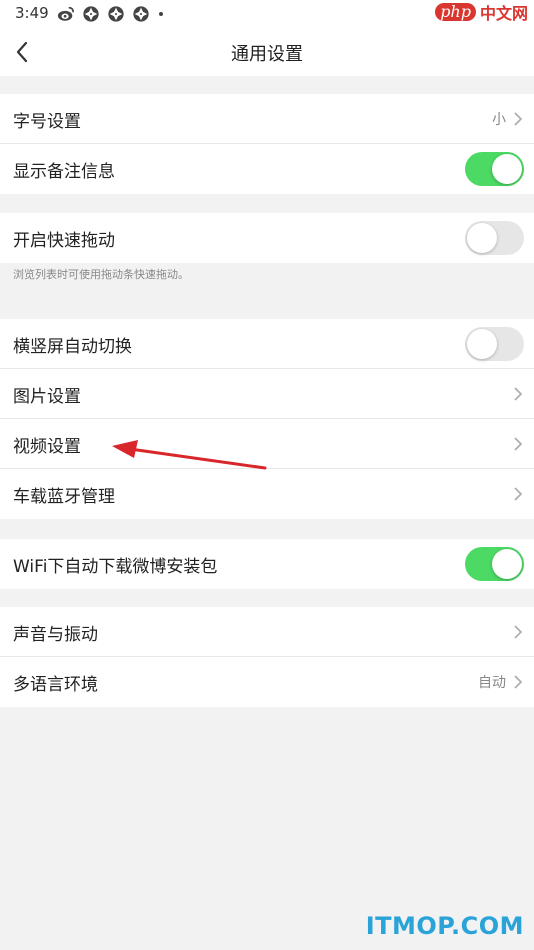 Image resolution: width=534 pixels, height=950 pixels. What do you see at coordinates (503, 13) in the screenshot?
I see `watermark-cn: 中文网` at bounding box center [503, 13].